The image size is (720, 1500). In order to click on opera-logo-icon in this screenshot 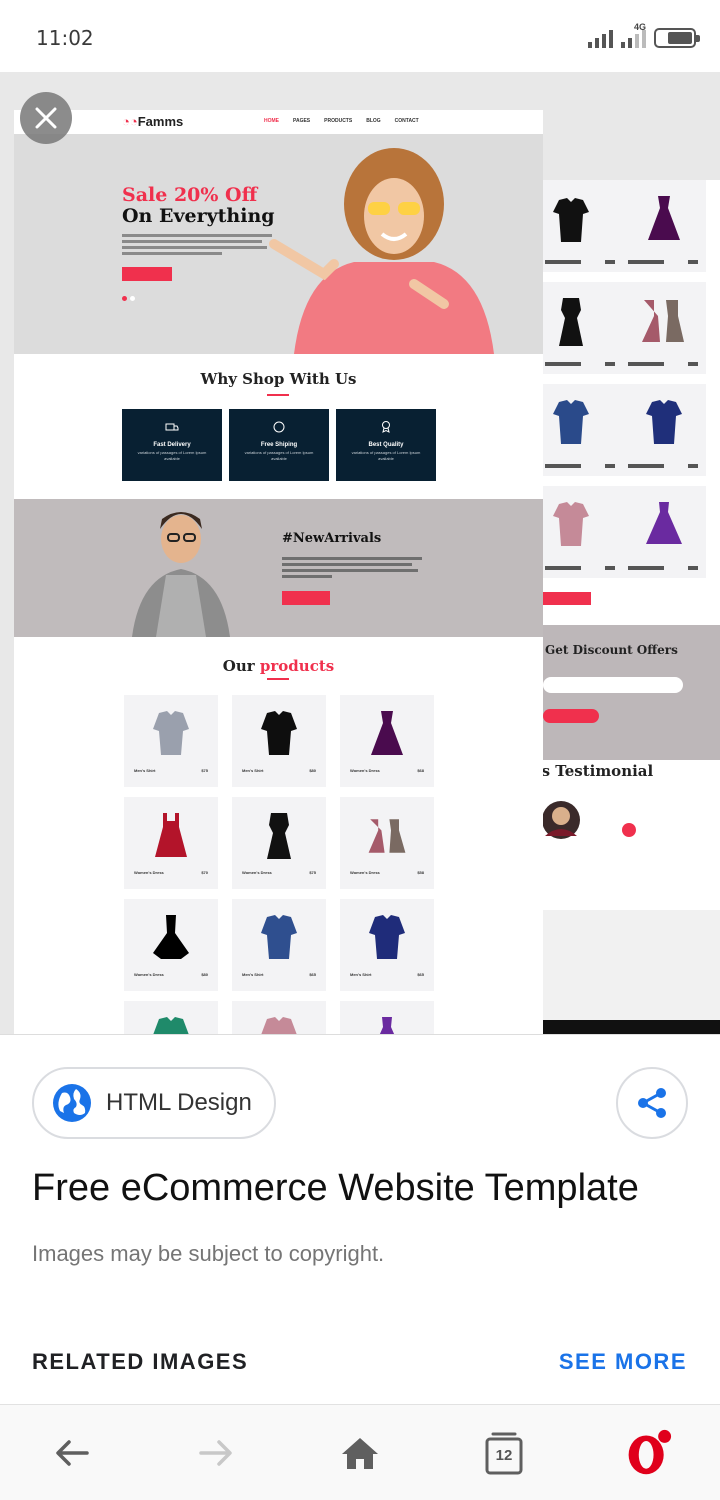, I will do `click(650, 1452)`.